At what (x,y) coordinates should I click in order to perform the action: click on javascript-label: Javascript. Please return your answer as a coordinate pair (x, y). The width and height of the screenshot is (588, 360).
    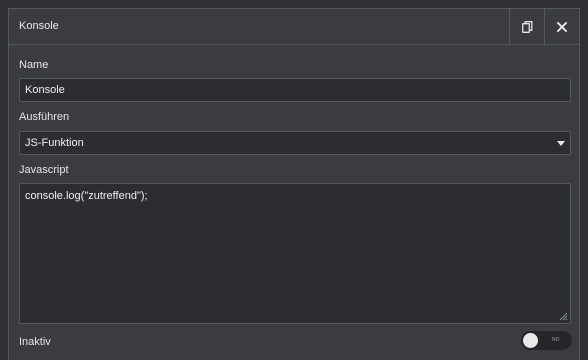
    Looking at the image, I should click on (44, 170).